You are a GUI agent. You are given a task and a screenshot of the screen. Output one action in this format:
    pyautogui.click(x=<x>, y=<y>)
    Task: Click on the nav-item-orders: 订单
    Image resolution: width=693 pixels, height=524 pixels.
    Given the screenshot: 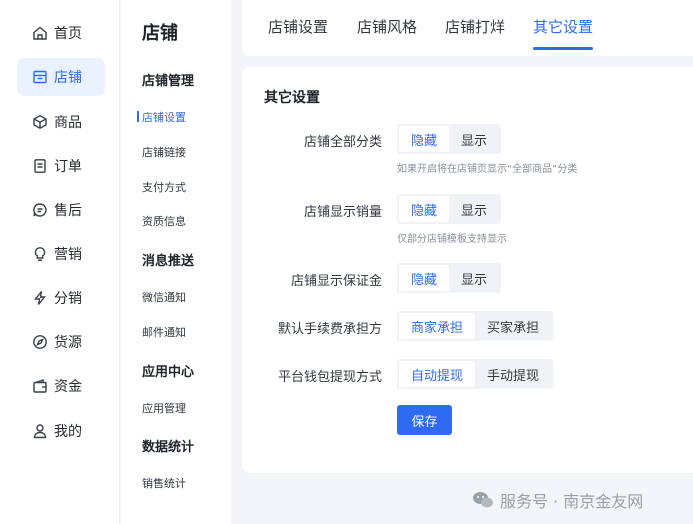 What is the action you would take?
    pyautogui.click(x=61, y=166)
    